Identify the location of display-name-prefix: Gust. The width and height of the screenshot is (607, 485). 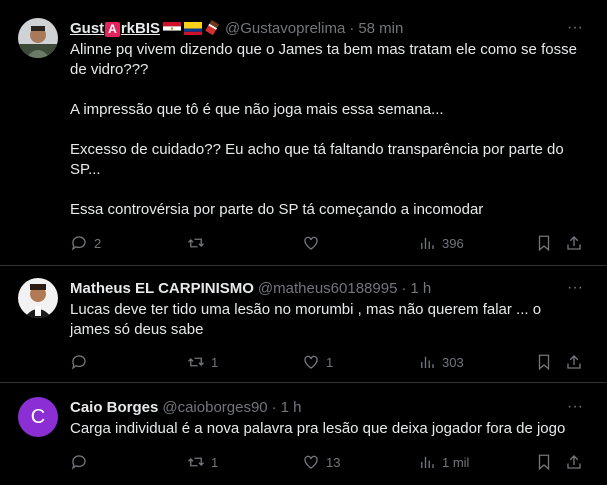
(87, 28).